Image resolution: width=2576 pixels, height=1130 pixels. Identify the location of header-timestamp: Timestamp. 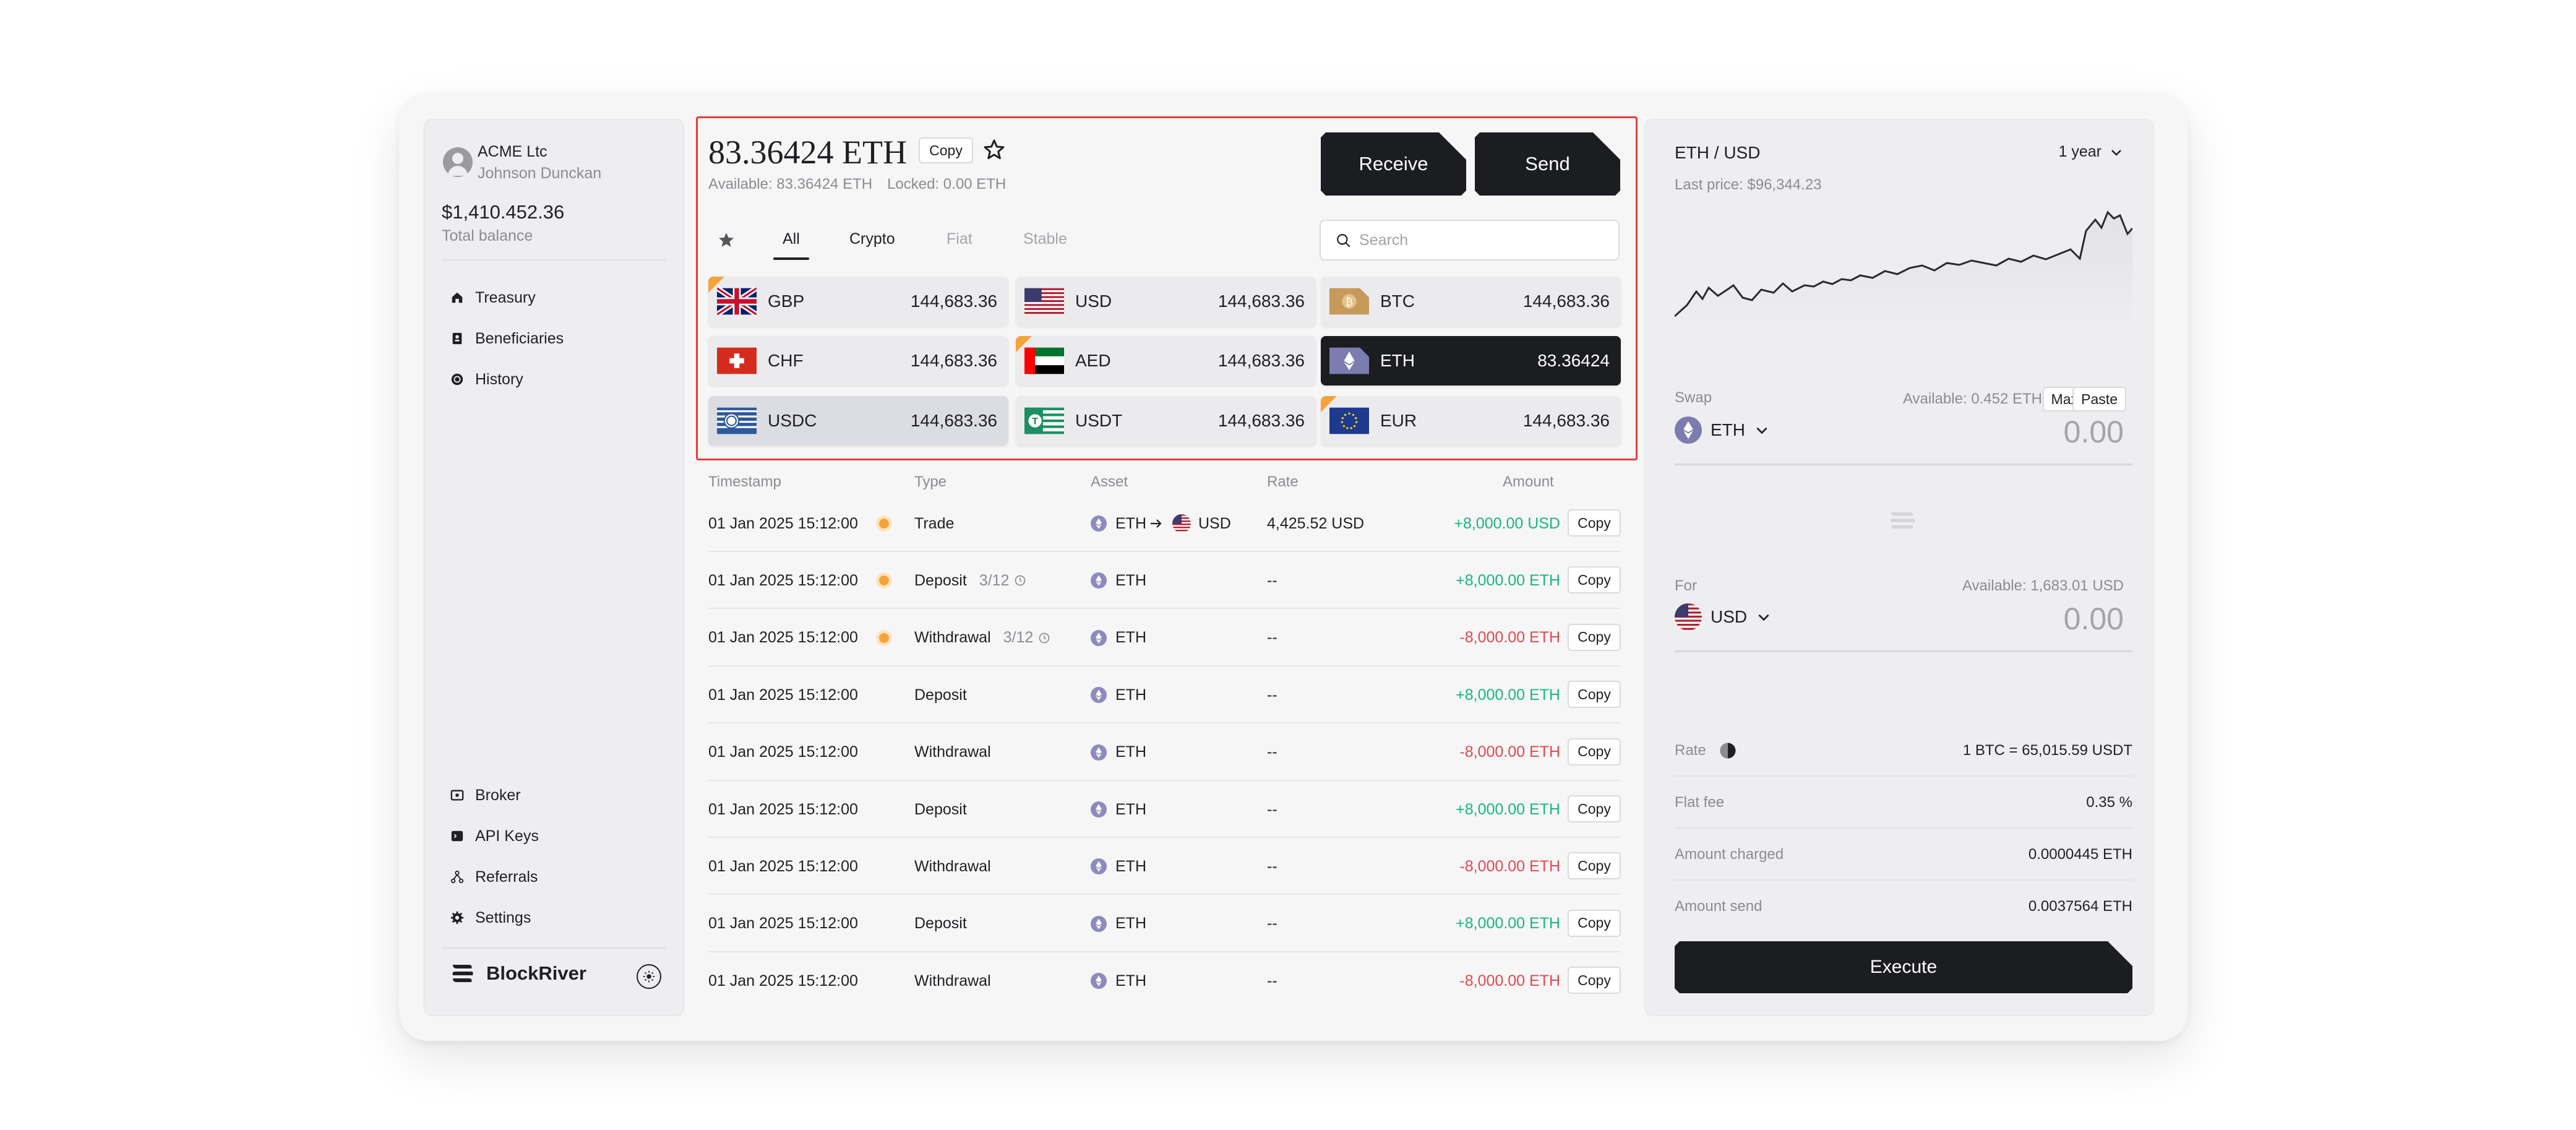
(744, 481).